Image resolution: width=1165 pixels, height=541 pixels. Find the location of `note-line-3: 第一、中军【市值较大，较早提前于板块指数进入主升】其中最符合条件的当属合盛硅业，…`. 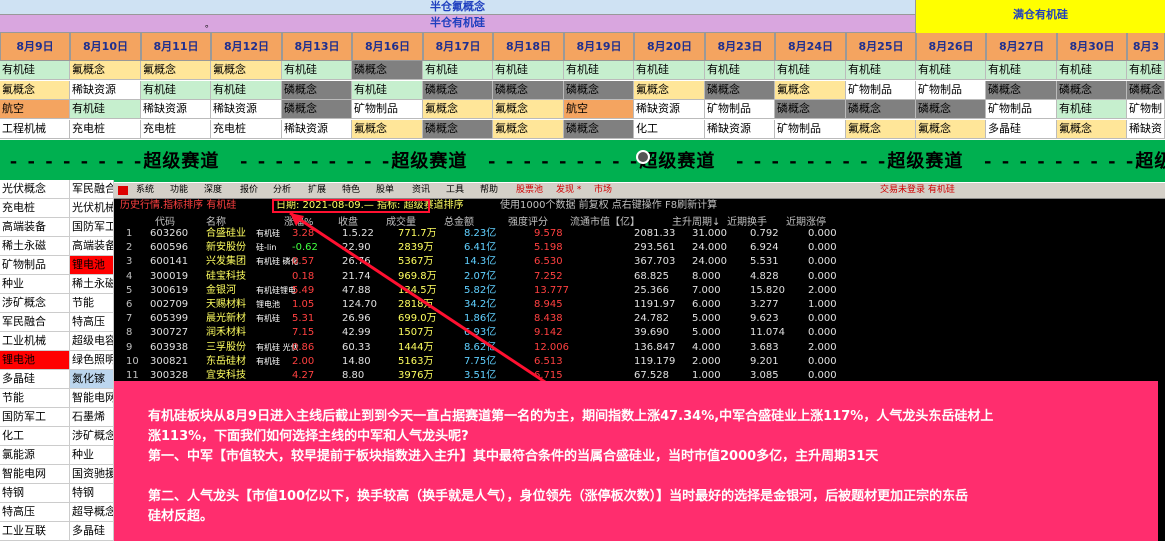

note-line-3: 第一、中军【市值较大，较早提前于板块指数进入主升】其中最符合条件的当属合盛硅业，… is located at coordinates (513, 456).